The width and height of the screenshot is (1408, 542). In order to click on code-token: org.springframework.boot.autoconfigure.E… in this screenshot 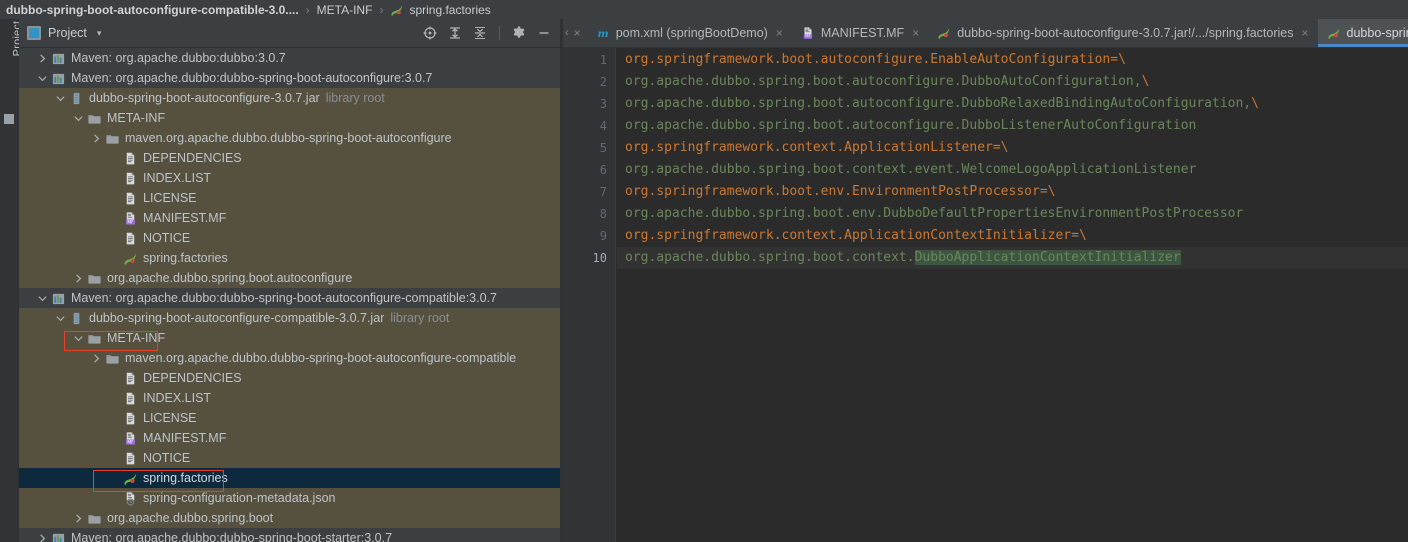, I will do `click(875, 59)`.